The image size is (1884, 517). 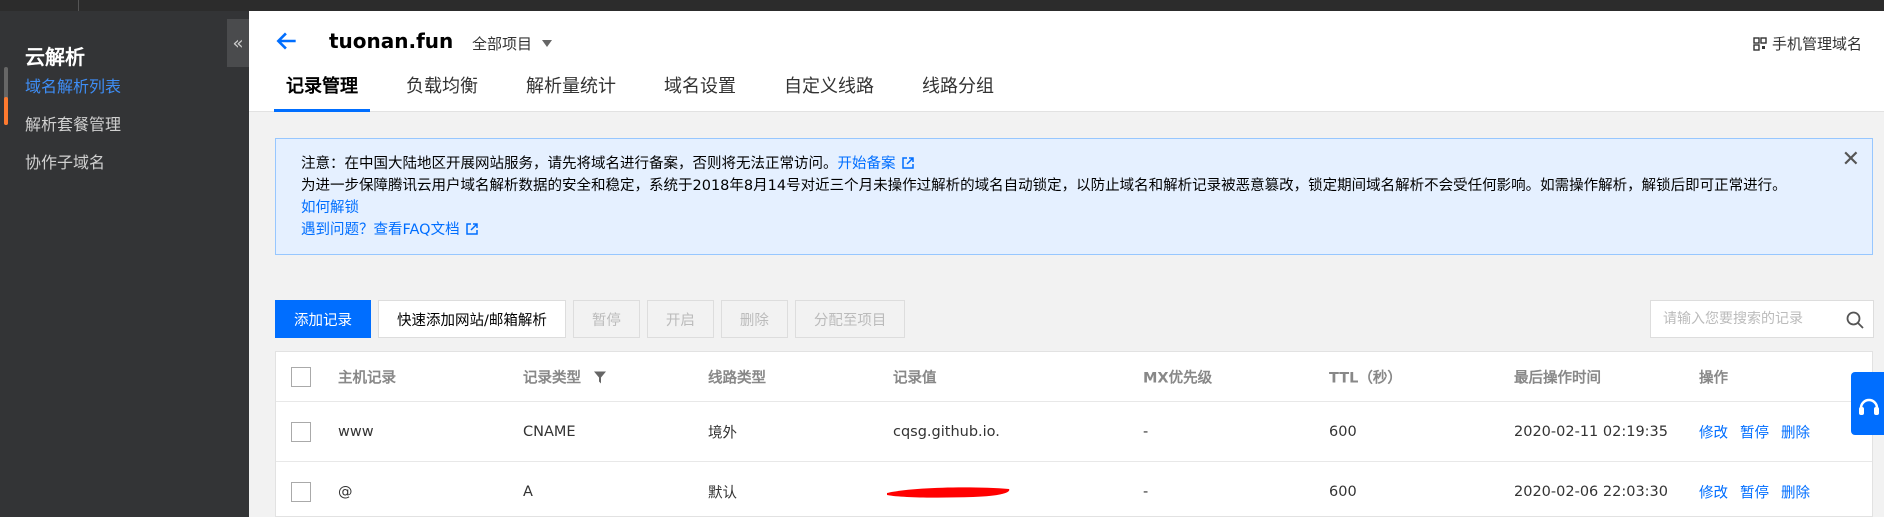 I want to click on domain-title: tuonan.fun, so click(x=391, y=41).